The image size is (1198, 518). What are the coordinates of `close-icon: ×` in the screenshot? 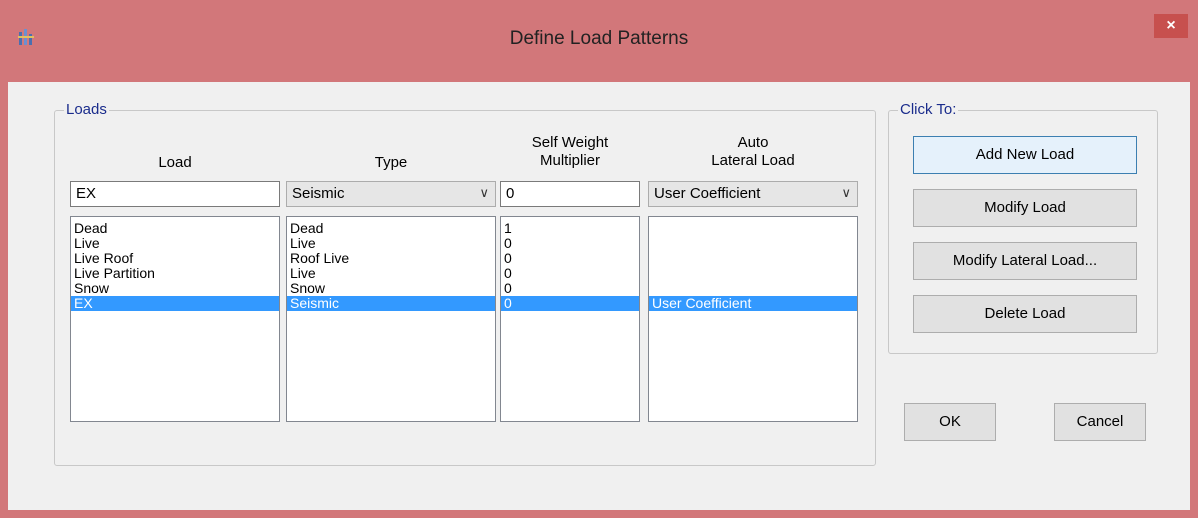 It's located at (1171, 25).